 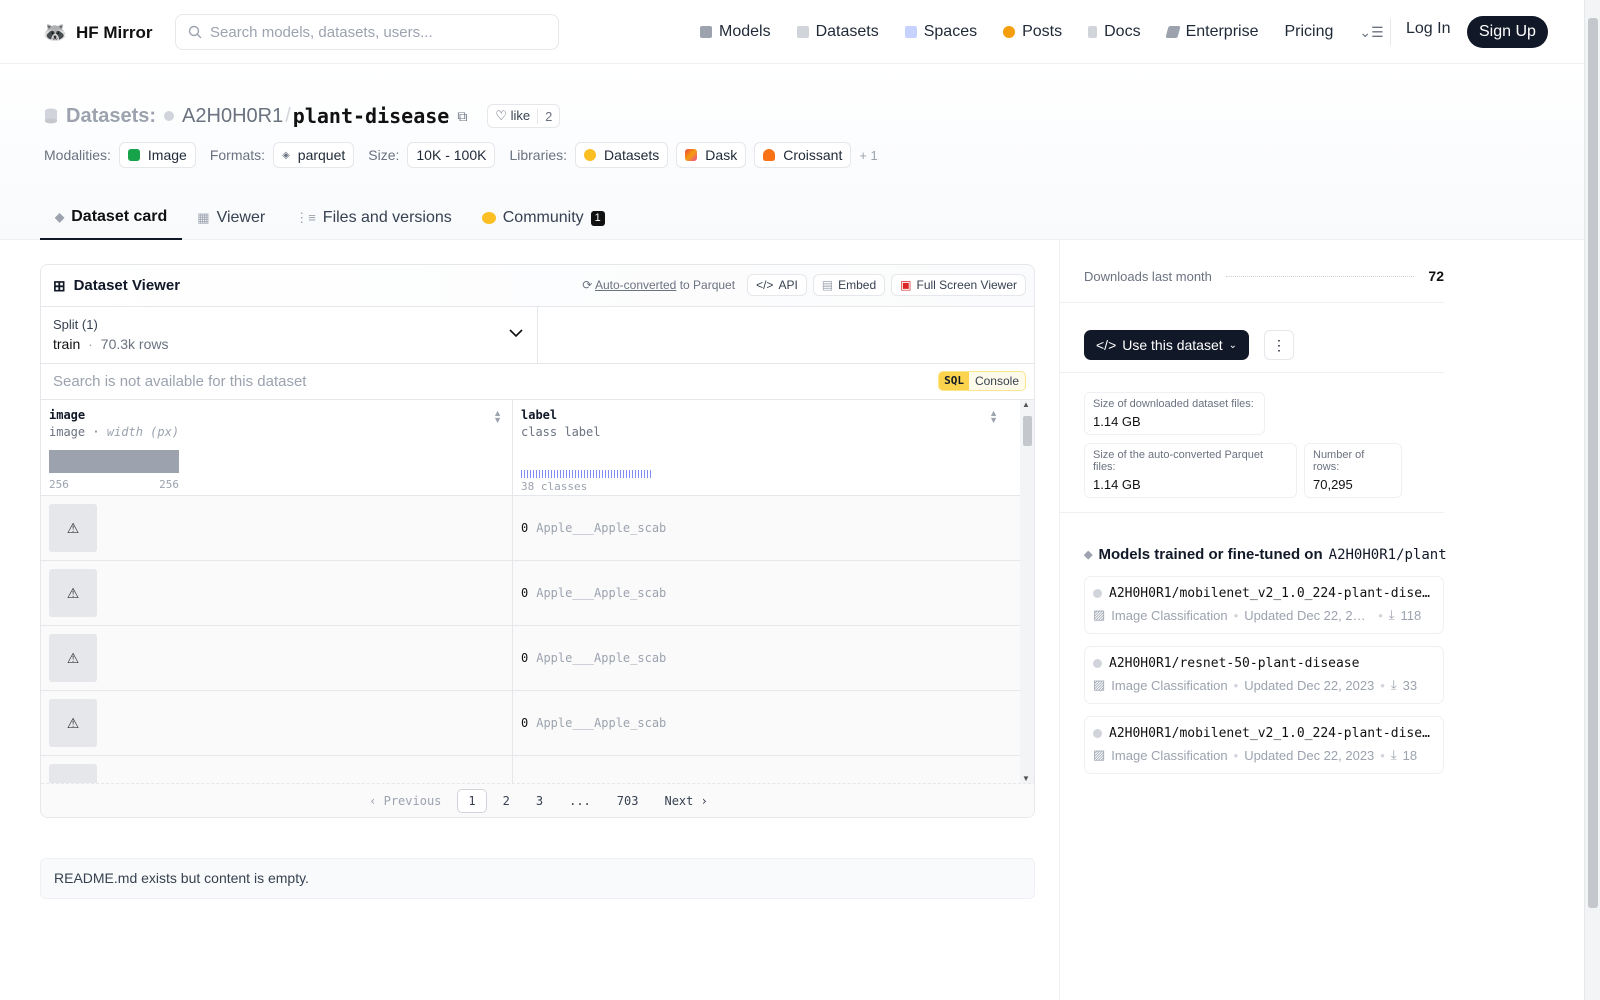 I want to click on divider, so click(x=1252, y=512).